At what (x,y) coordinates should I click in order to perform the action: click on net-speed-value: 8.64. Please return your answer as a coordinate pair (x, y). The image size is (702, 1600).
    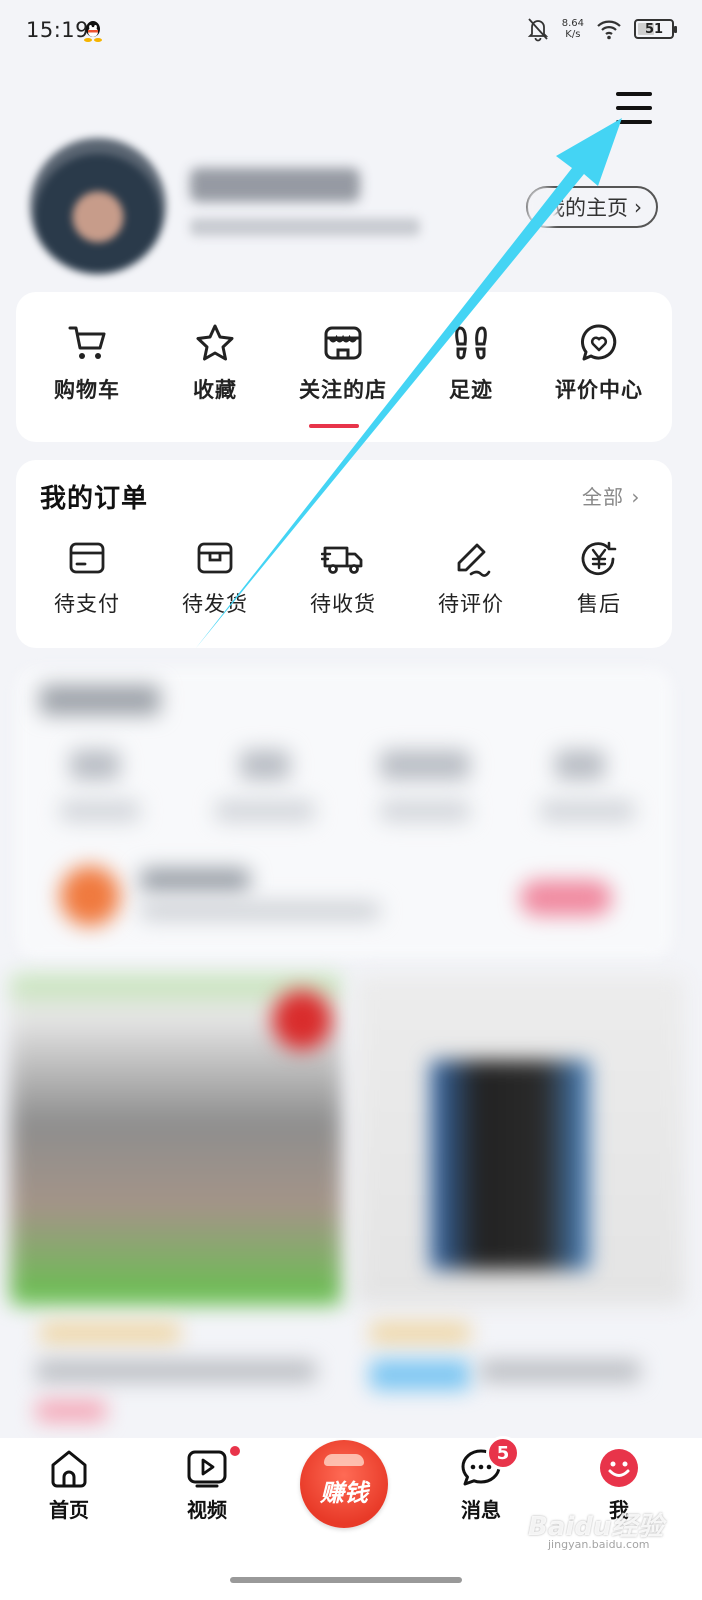
    Looking at the image, I should click on (572, 23).